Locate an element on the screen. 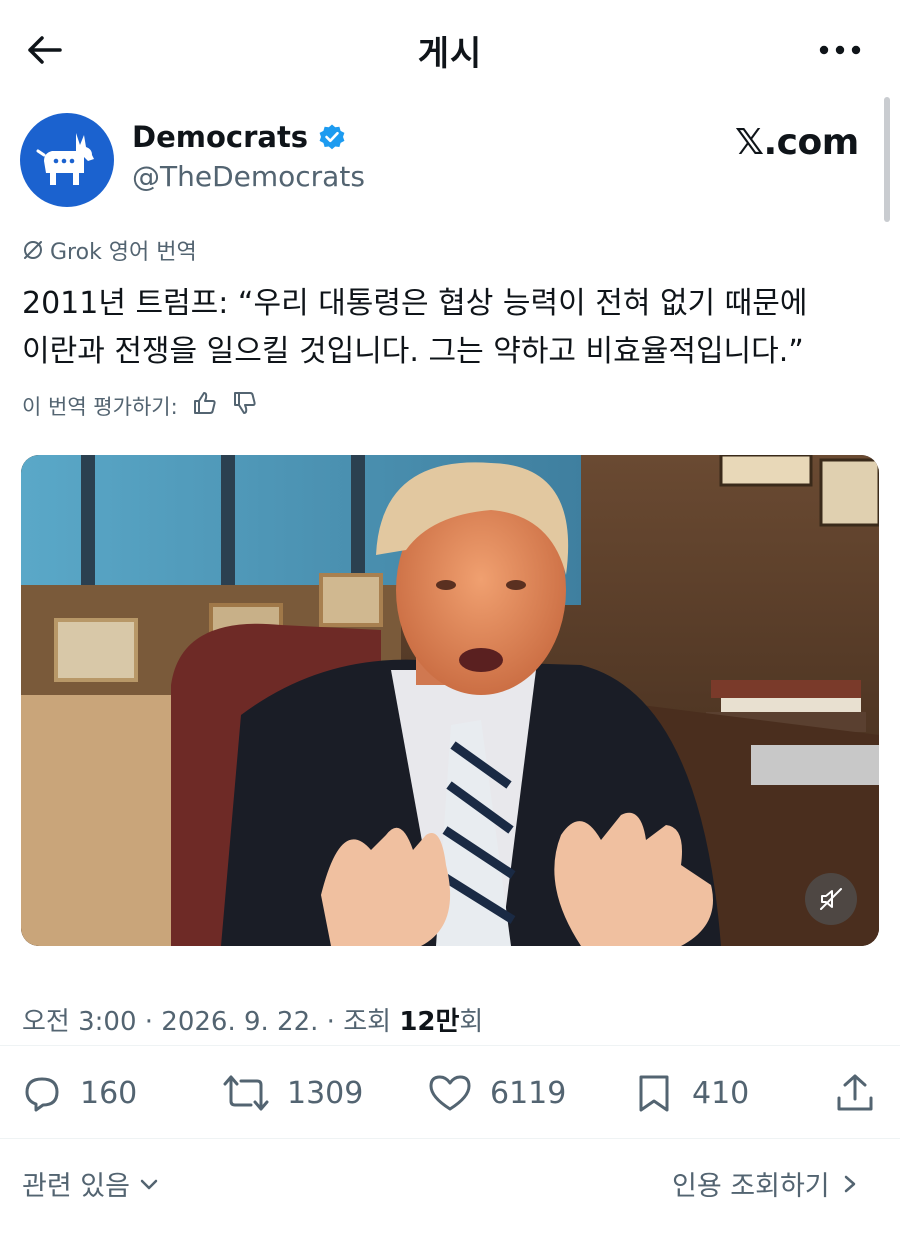 The image size is (900, 1233). more-options-button is located at coordinates (840, 50).